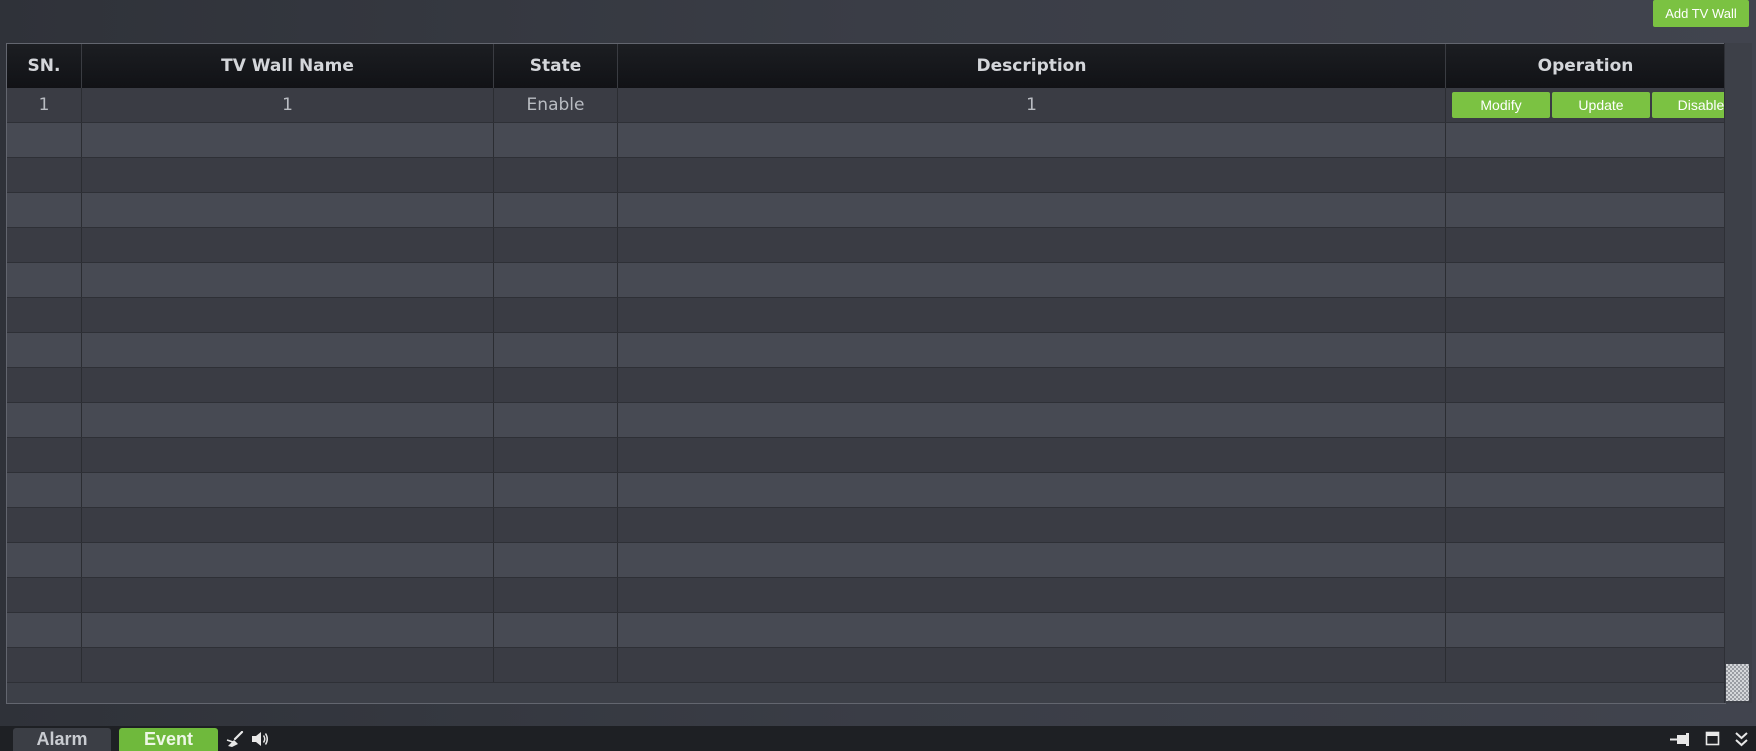 Image resolution: width=1756 pixels, height=751 pixels. Describe the element at coordinates (1601, 105) in the screenshot. I see `update-button: Update` at that location.